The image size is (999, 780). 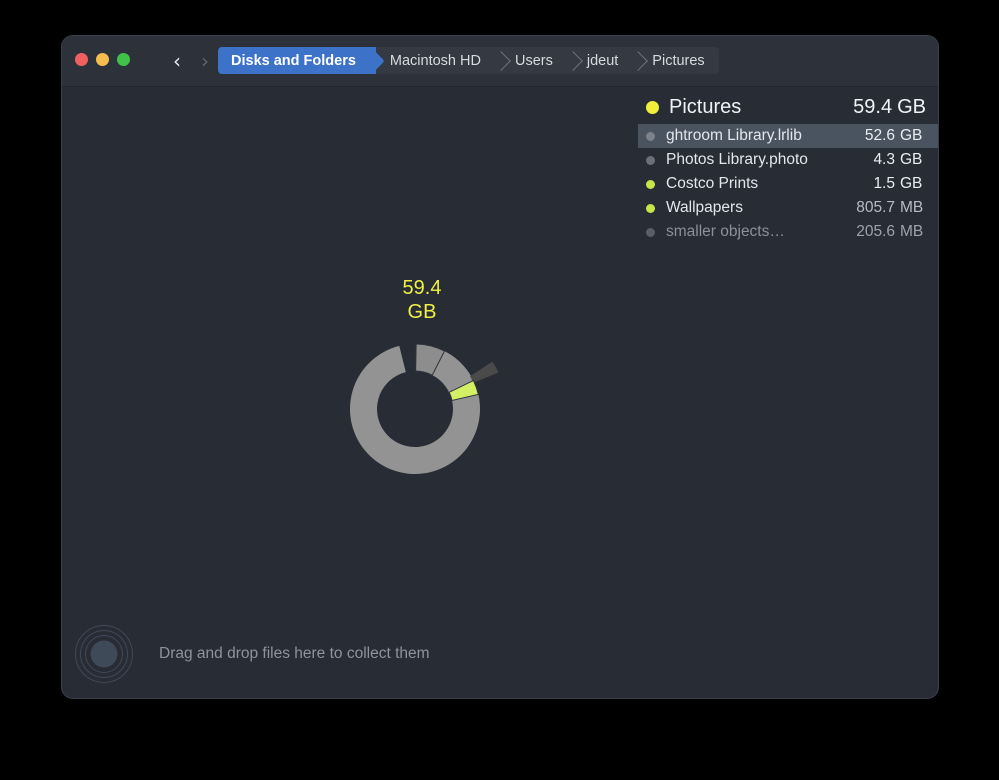 What do you see at coordinates (890, 231) in the screenshot?
I see `list-item-size: 205.6 MB` at bounding box center [890, 231].